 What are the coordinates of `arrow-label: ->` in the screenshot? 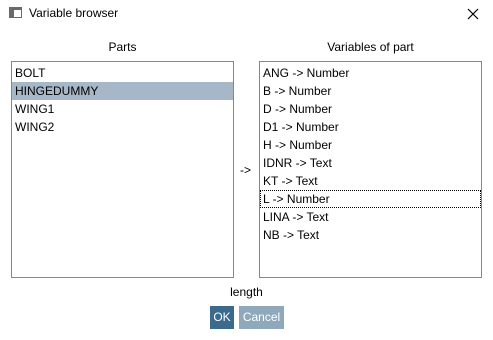 It's located at (246, 170).